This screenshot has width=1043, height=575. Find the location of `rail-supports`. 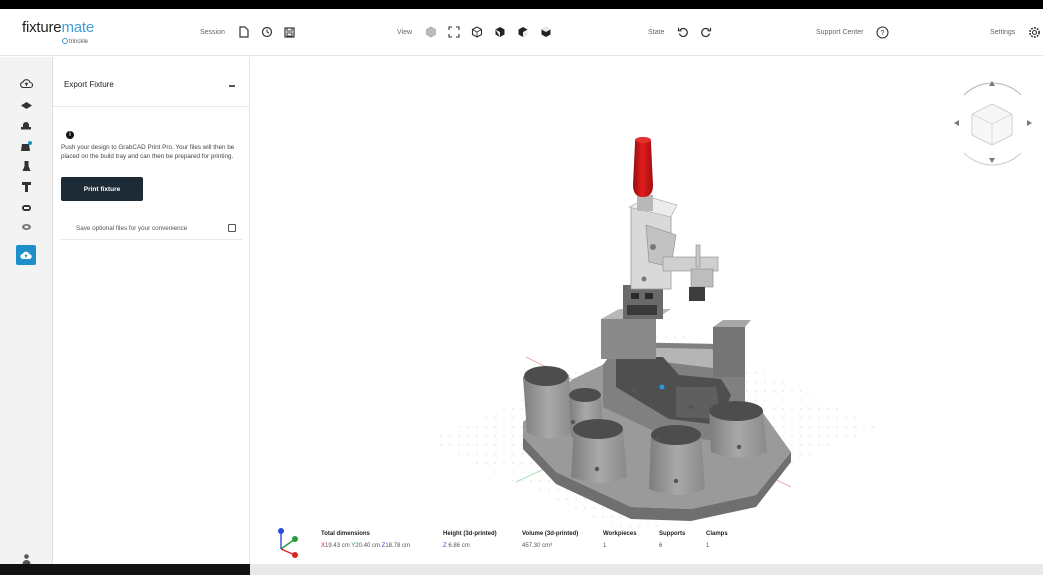

rail-supports is located at coordinates (26, 166).